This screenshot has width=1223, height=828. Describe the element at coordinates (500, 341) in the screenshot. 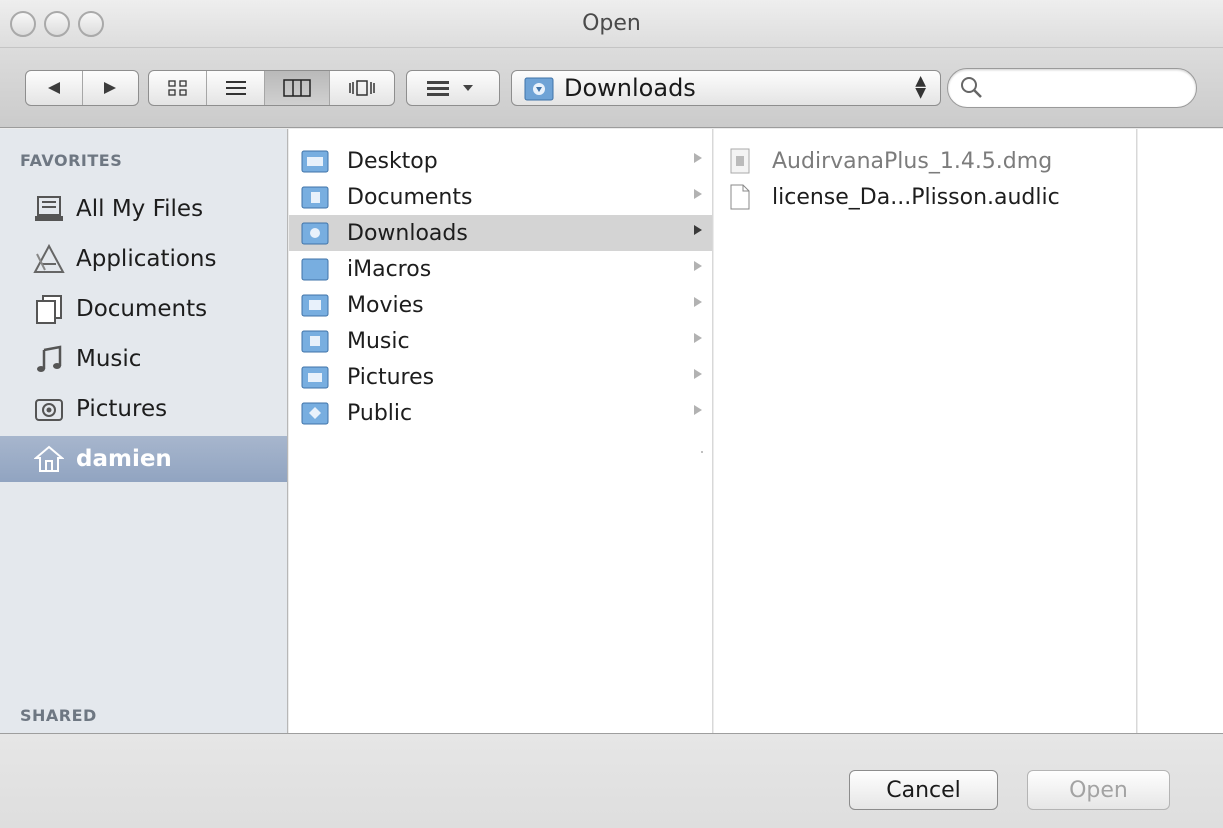

I see `list-item-music: Music` at that location.